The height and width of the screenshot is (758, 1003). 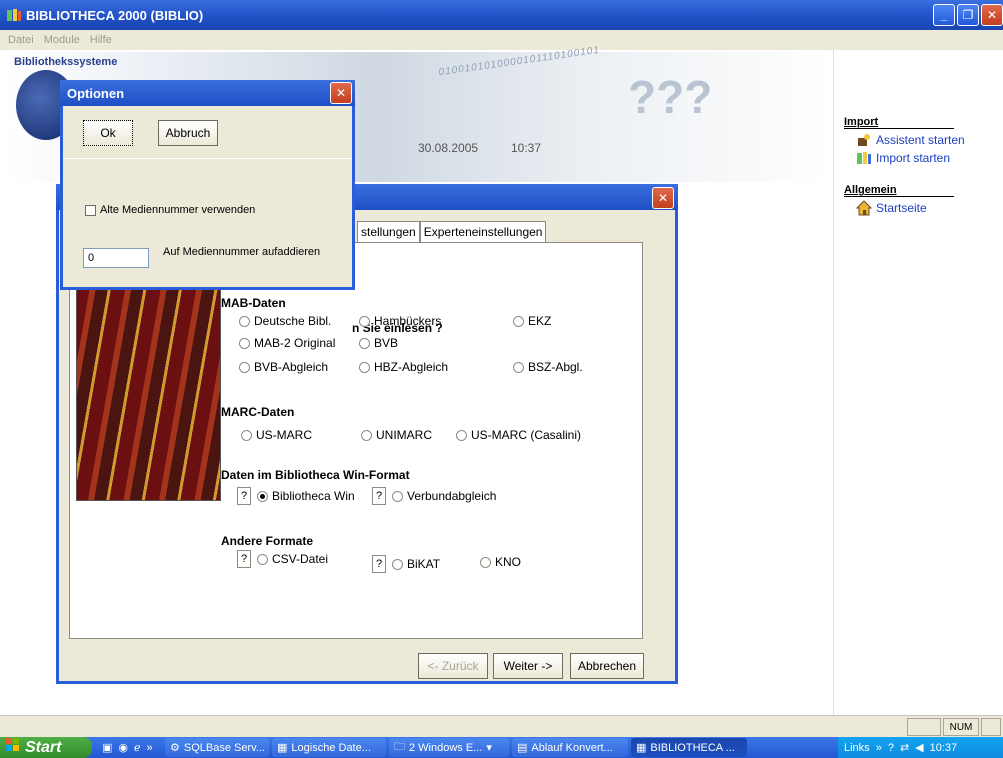 What do you see at coordinates (315, 475) in the screenshot?
I see `win-group-label: Daten im Bibliotheca Win-Format` at bounding box center [315, 475].